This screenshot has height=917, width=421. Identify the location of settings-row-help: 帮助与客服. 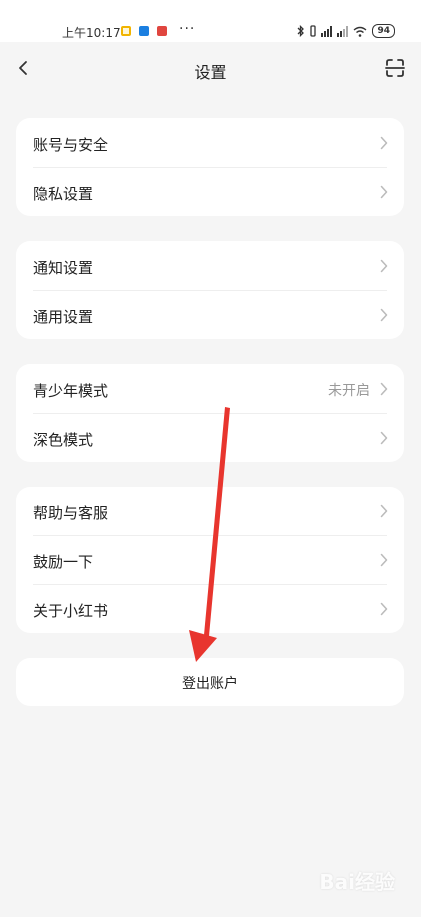
(210, 511).